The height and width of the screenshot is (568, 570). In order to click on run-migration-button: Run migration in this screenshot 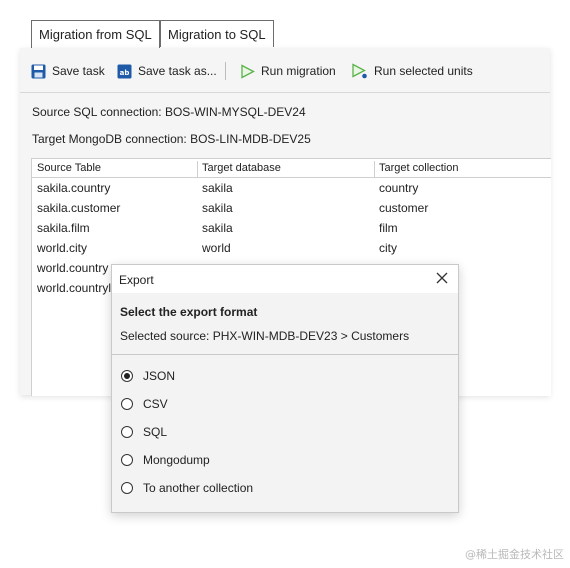, I will do `click(288, 71)`.